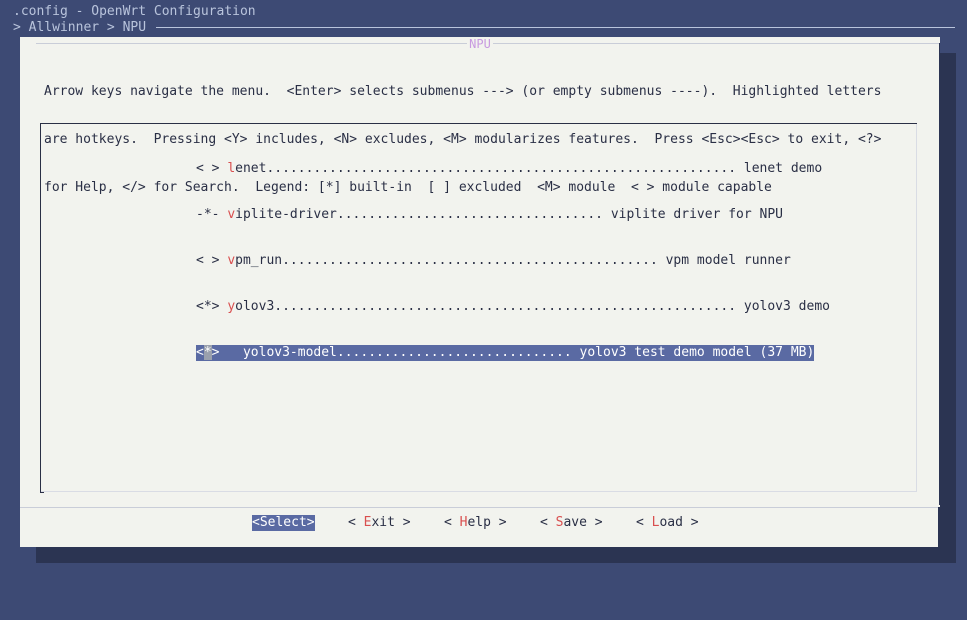 The image size is (967, 620). I want to click on menu-box-bottom-border, so click(479, 491).